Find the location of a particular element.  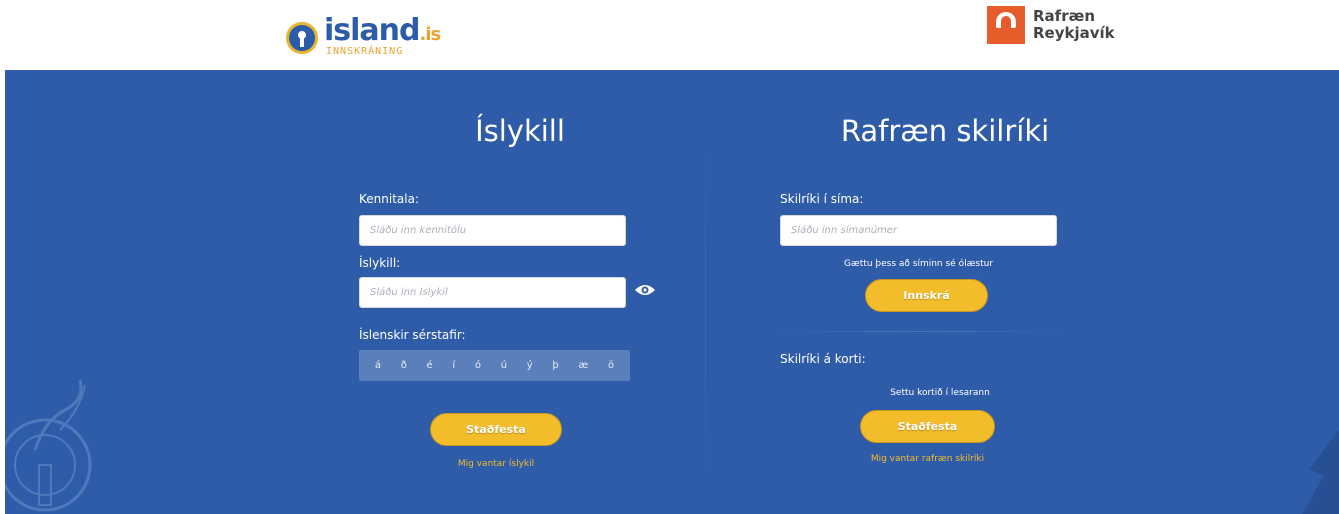

kennitala-label: Kennitala: is located at coordinates (389, 199).